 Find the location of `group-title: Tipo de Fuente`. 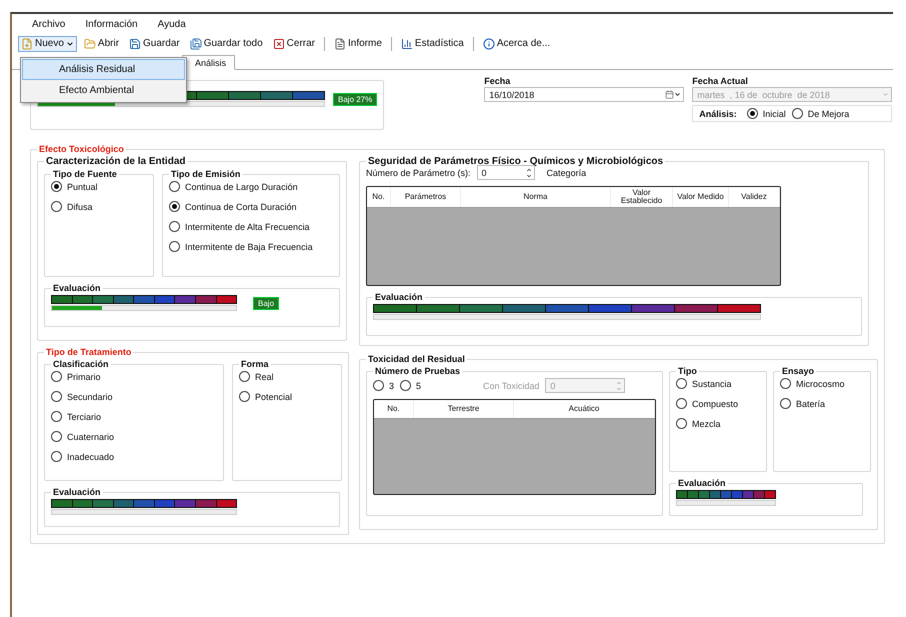

group-title: Tipo de Fuente is located at coordinates (85, 174).